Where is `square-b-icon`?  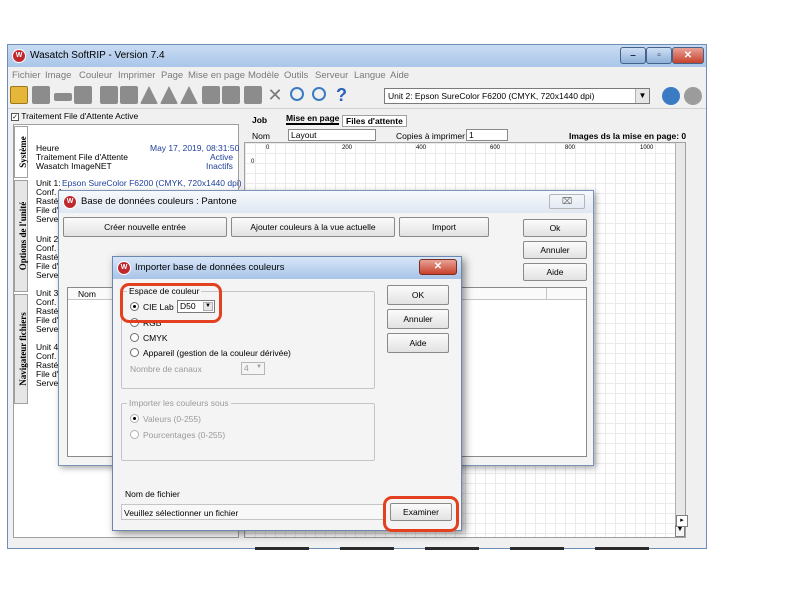 square-b-icon is located at coordinates (231, 95).